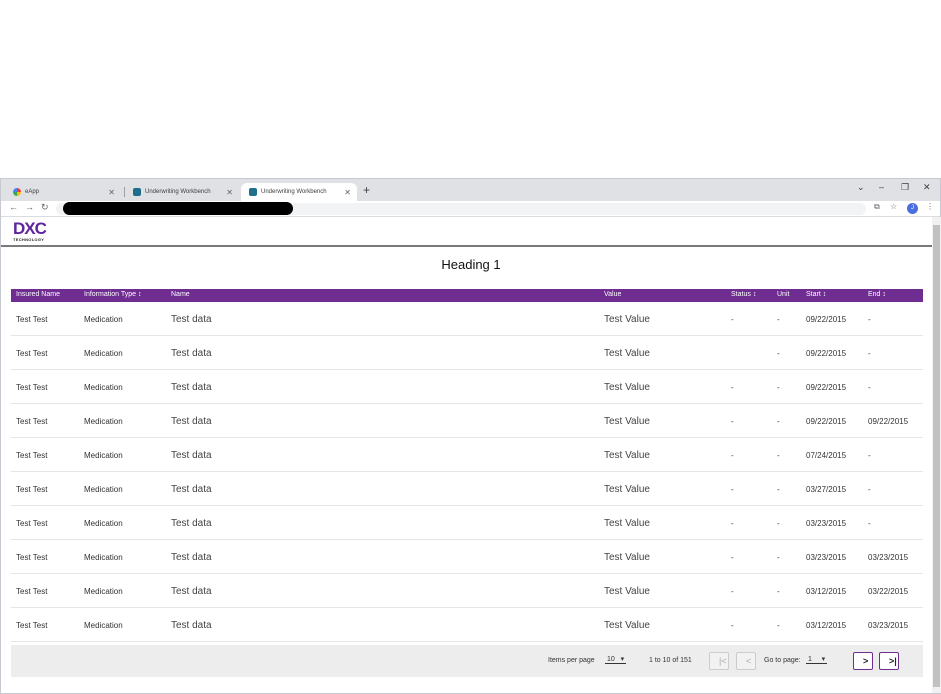 This screenshot has height=694, width=941. What do you see at coordinates (17, 192) in the screenshot?
I see `chrome-favicon-icon` at bounding box center [17, 192].